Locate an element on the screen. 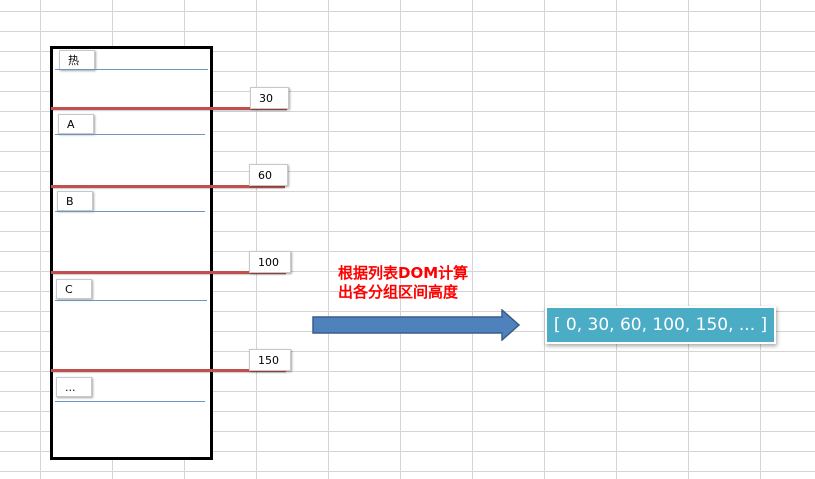 The width and height of the screenshot is (815, 479). note-line-2: 出各分组区间高度 is located at coordinates (398, 292).